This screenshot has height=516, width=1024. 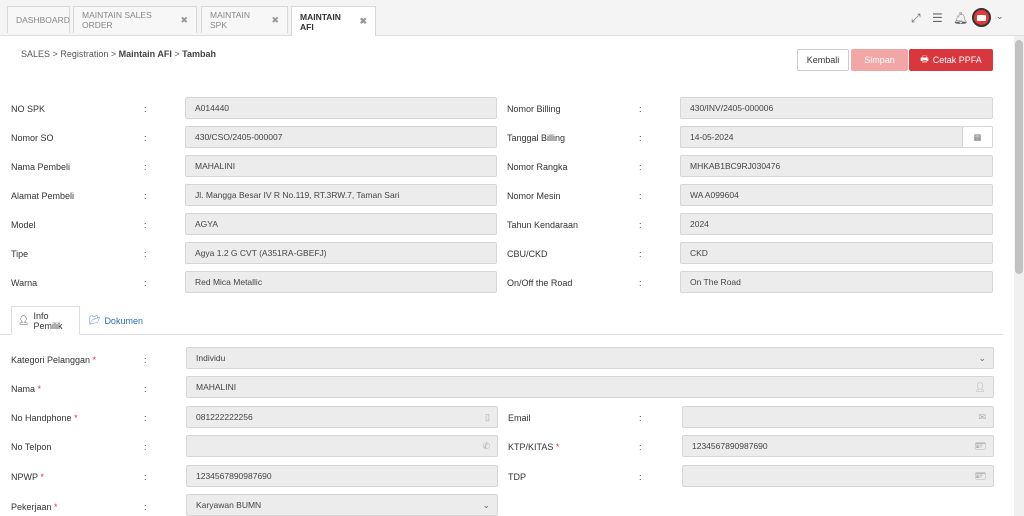 I want to click on warna-field: Red Mica Metallic, so click(x=341, y=282).